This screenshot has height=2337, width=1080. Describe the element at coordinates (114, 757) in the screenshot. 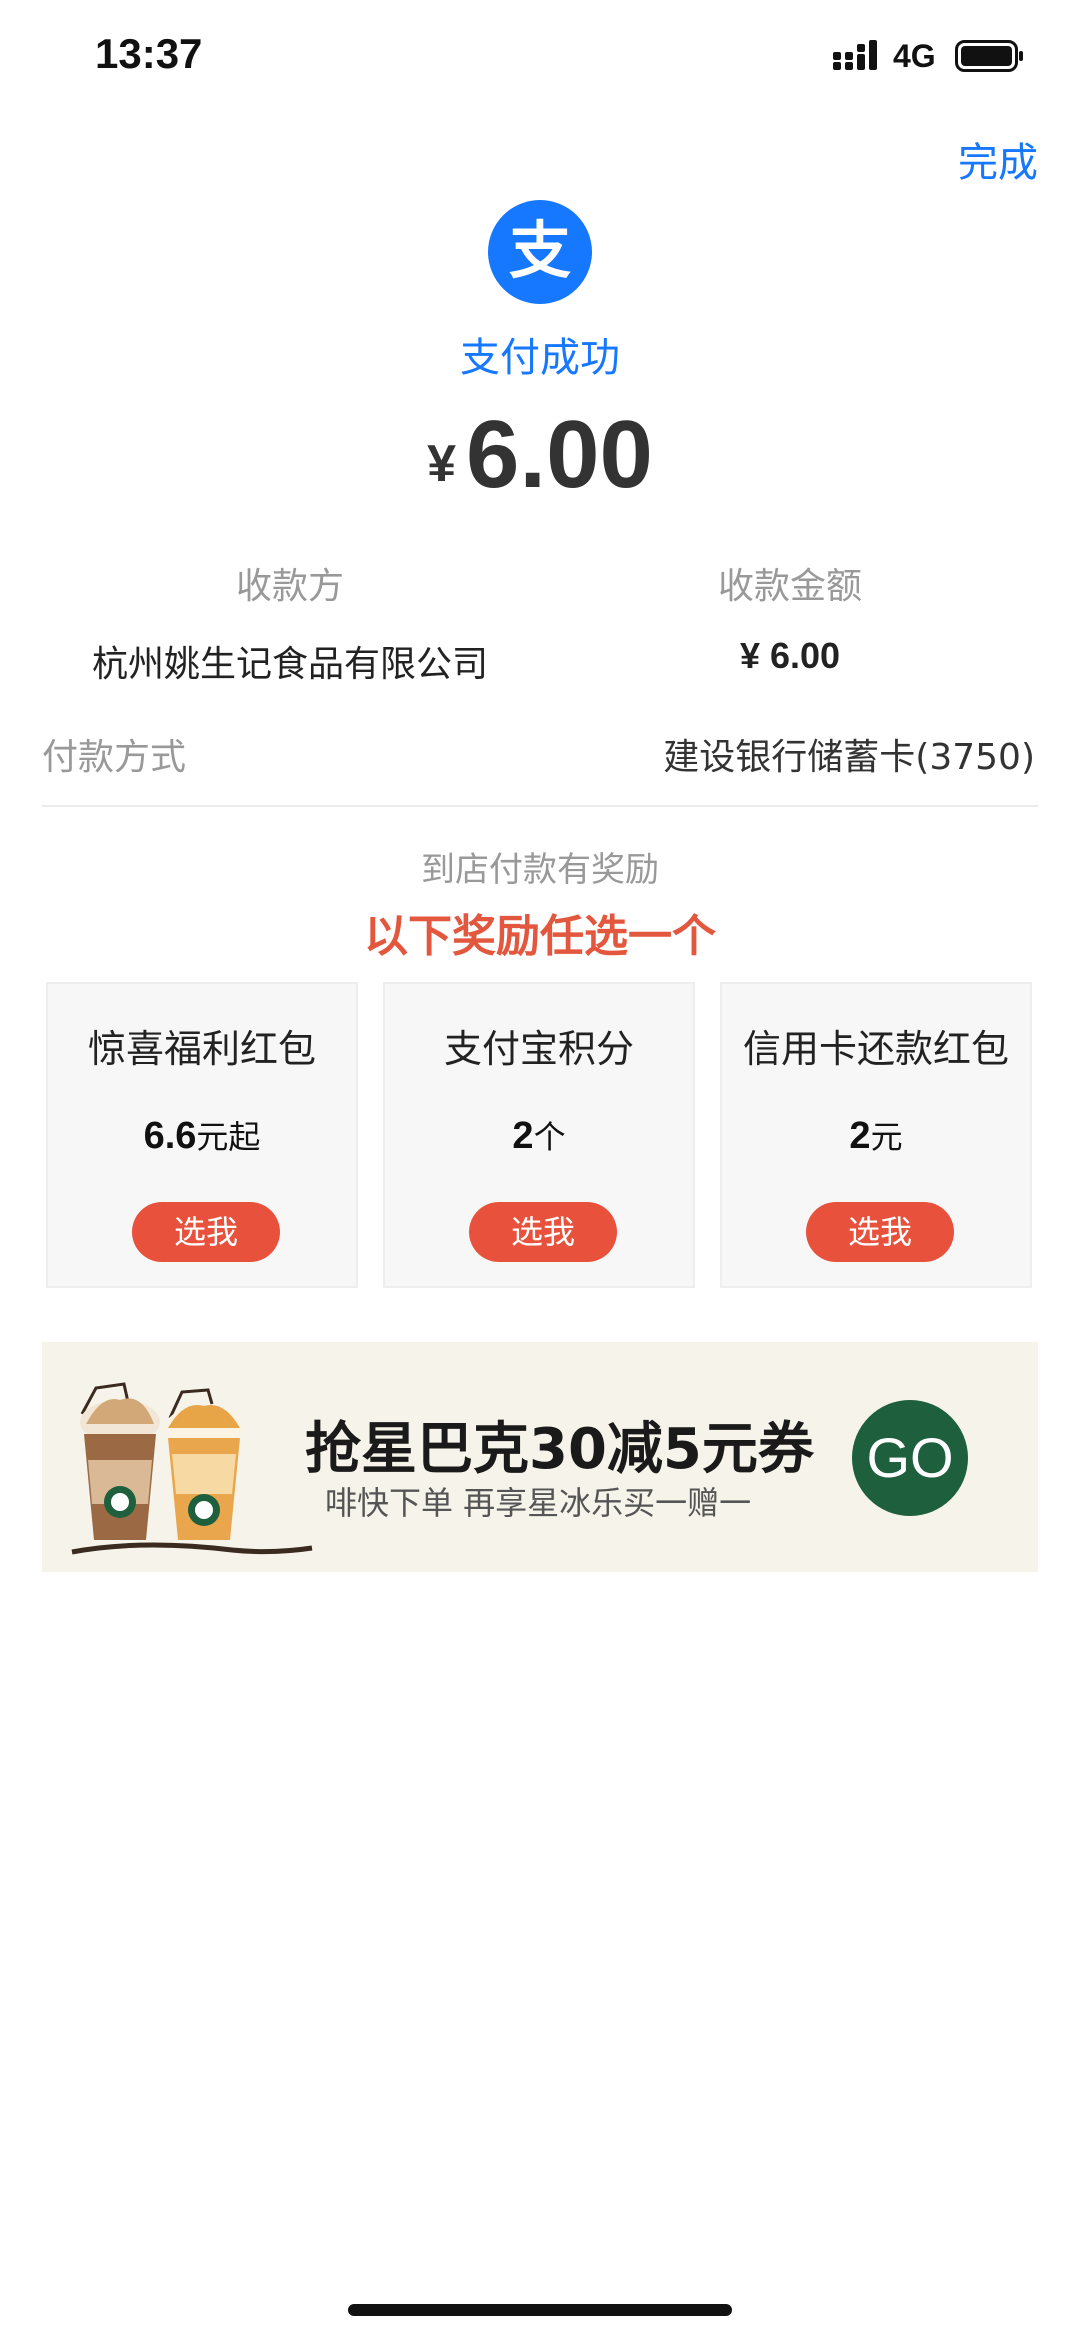

I see `payment-method-label: 付款方式` at that location.